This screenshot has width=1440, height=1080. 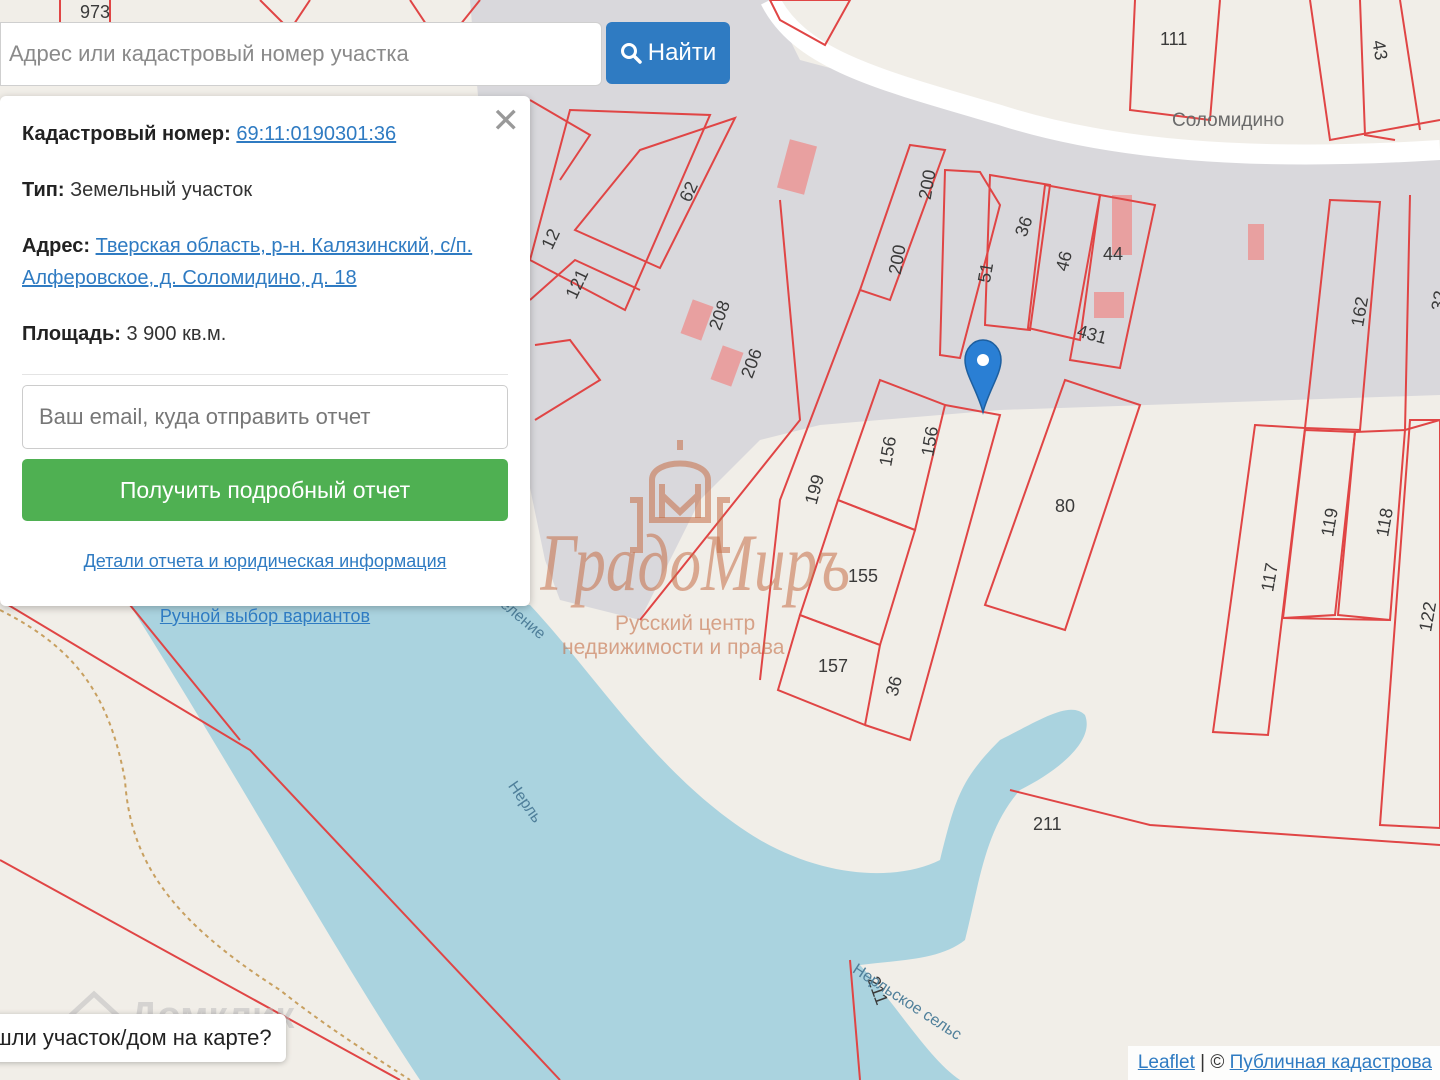 I want to click on type-value: Земельный участок, so click(x=161, y=190).